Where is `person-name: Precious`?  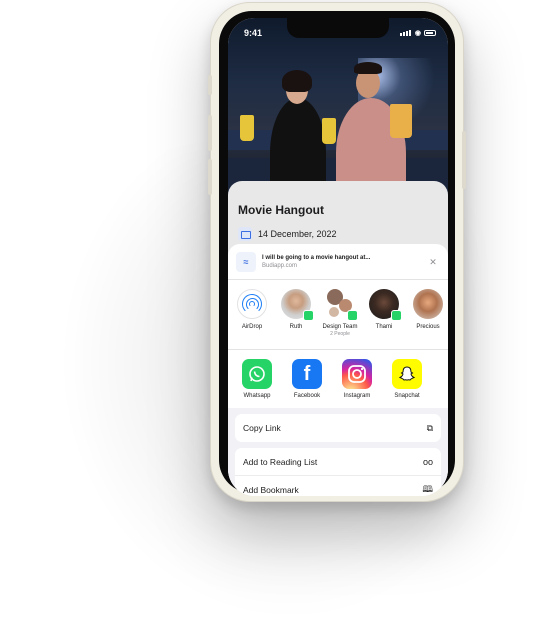
person-name: Precious is located at coordinates (428, 327).